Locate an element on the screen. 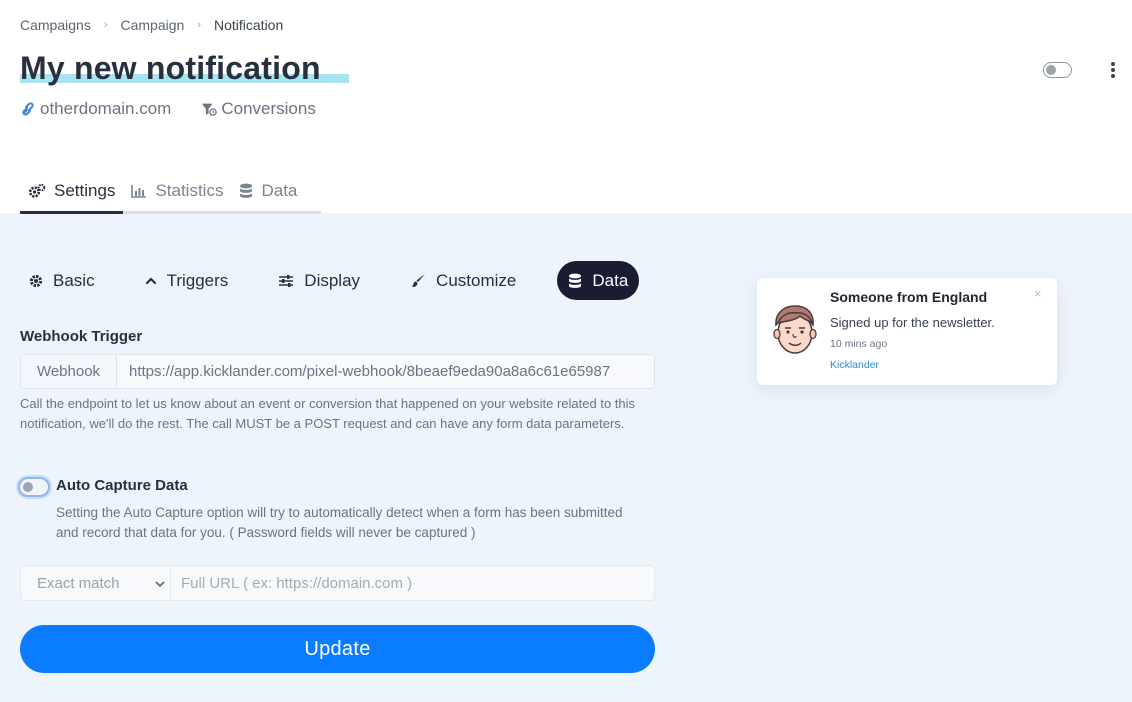 The height and width of the screenshot is (702, 1132). subtab-display: Display is located at coordinates (319, 280).